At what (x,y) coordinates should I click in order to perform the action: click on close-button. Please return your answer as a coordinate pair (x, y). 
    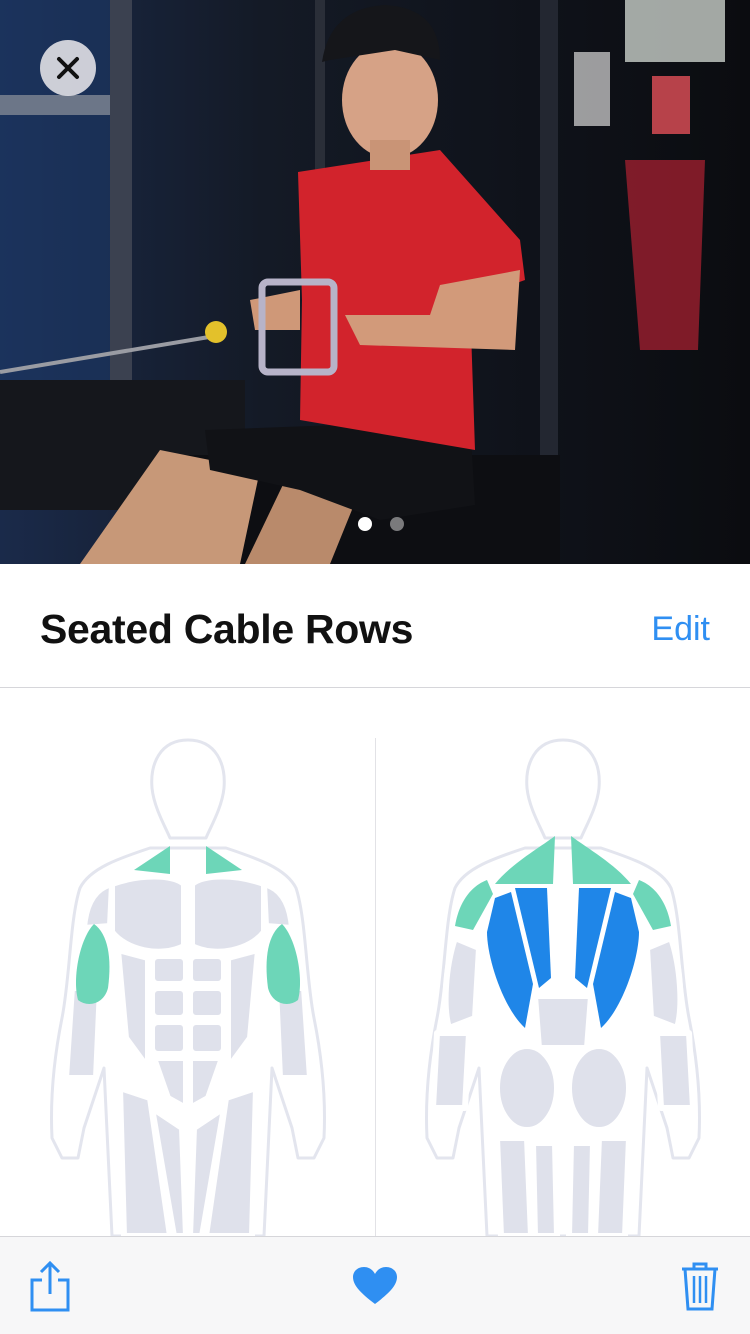
    Looking at the image, I should click on (68, 68).